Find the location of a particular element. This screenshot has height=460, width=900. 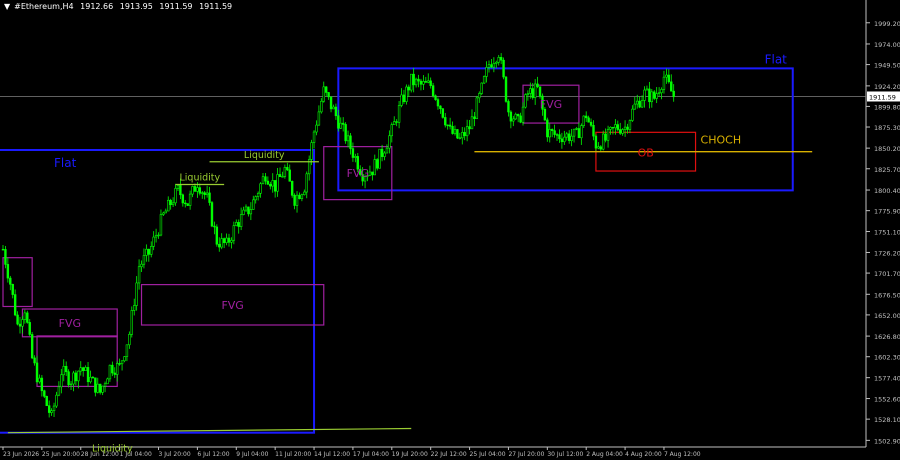

x-tick-label: 22 Jul 12:00 is located at coordinates (449, 454).